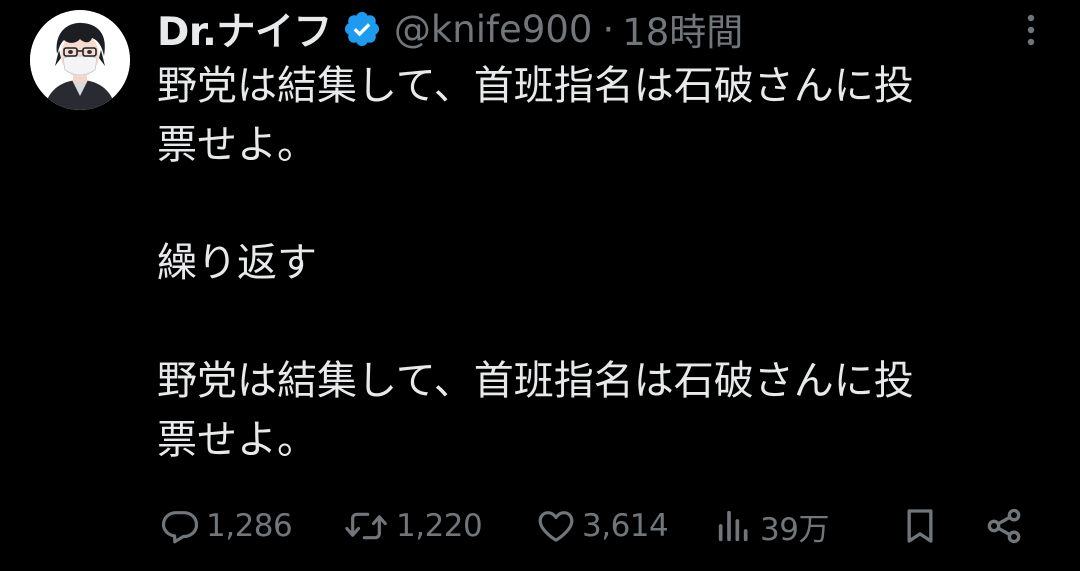 The width and height of the screenshot is (1080, 571). I want to click on share-button, so click(1004, 526).